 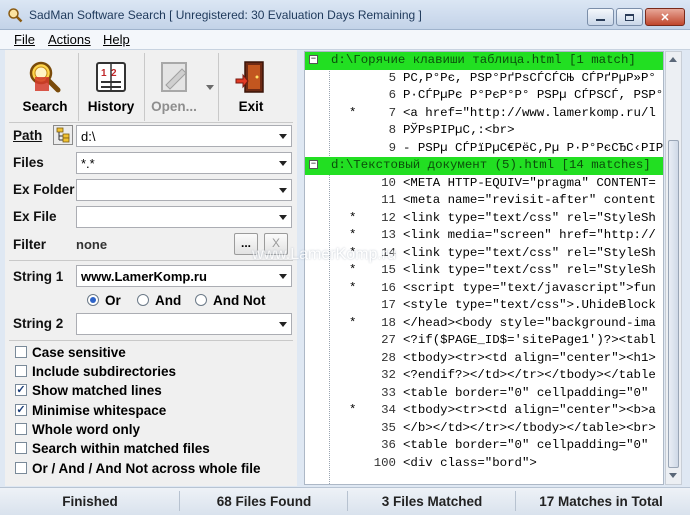 I want to click on scroll-thumb, so click(x=673, y=304).